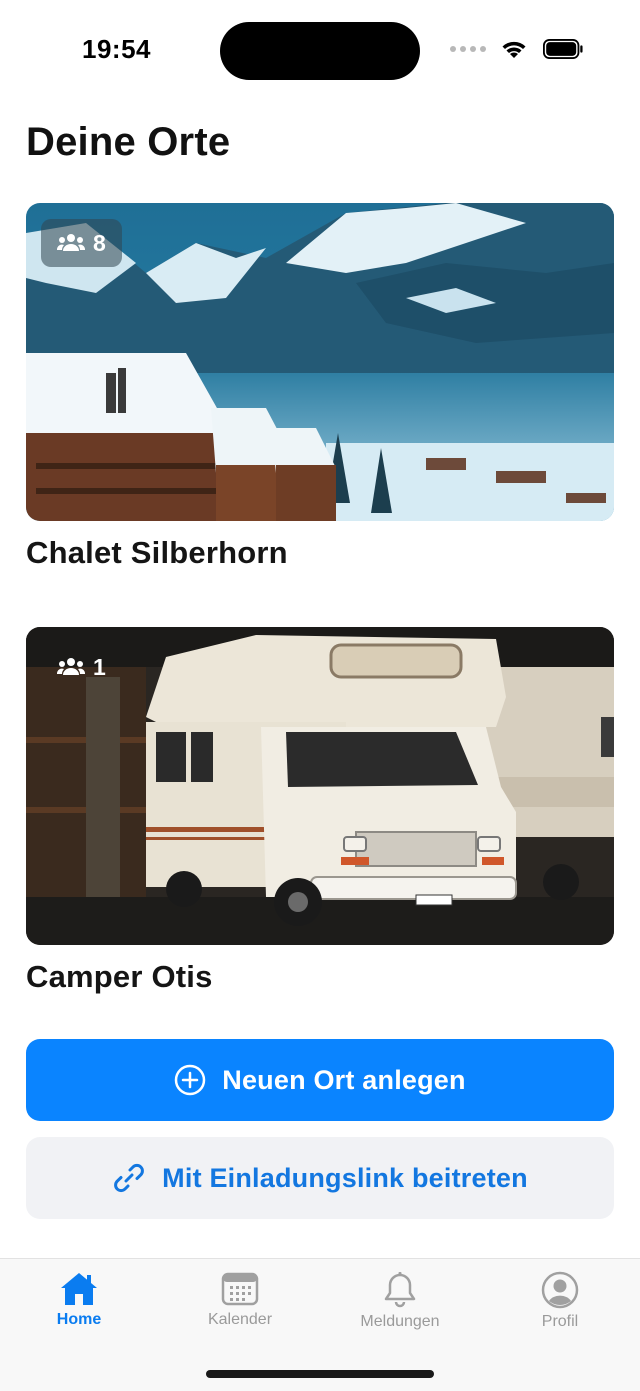 This screenshot has width=640, height=1391. Describe the element at coordinates (344, 1079) in the screenshot. I see `new-place-label: Neuen Ort anlegen` at that location.